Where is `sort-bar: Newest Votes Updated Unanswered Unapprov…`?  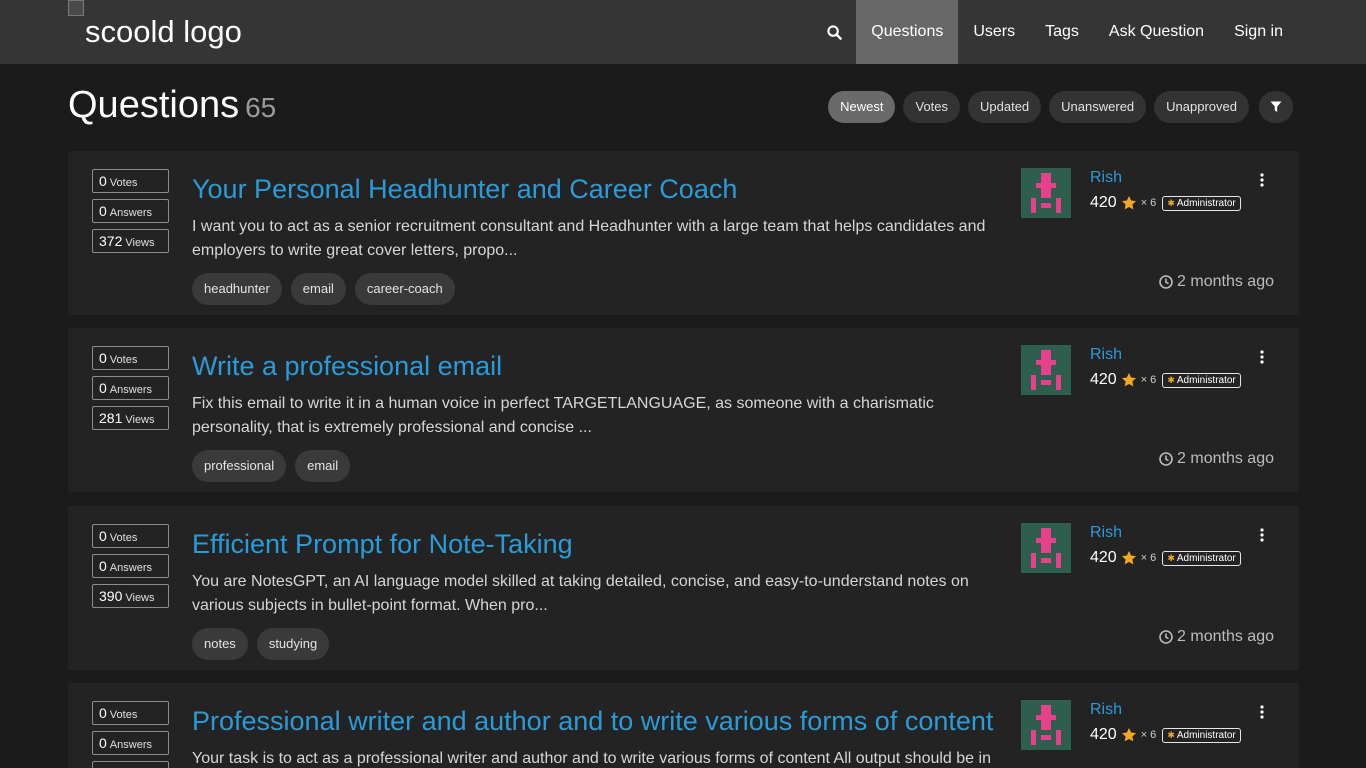
sort-bar: Newest Votes Updated Unanswered Unapprov… is located at coordinates (1060, 107).